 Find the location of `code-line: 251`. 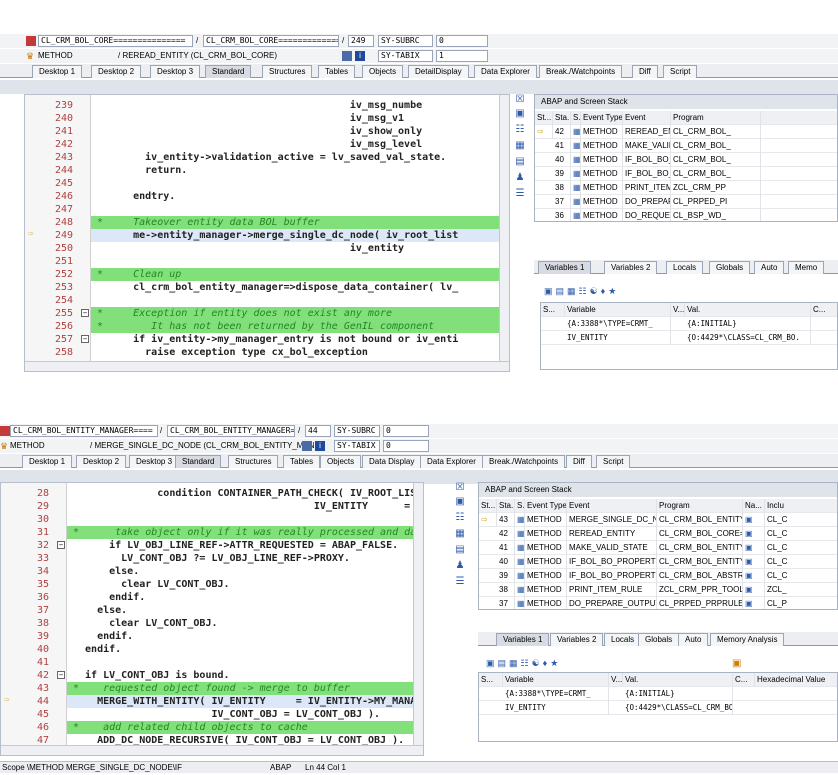

code-line: 251 is located at coordinates (267, 261).